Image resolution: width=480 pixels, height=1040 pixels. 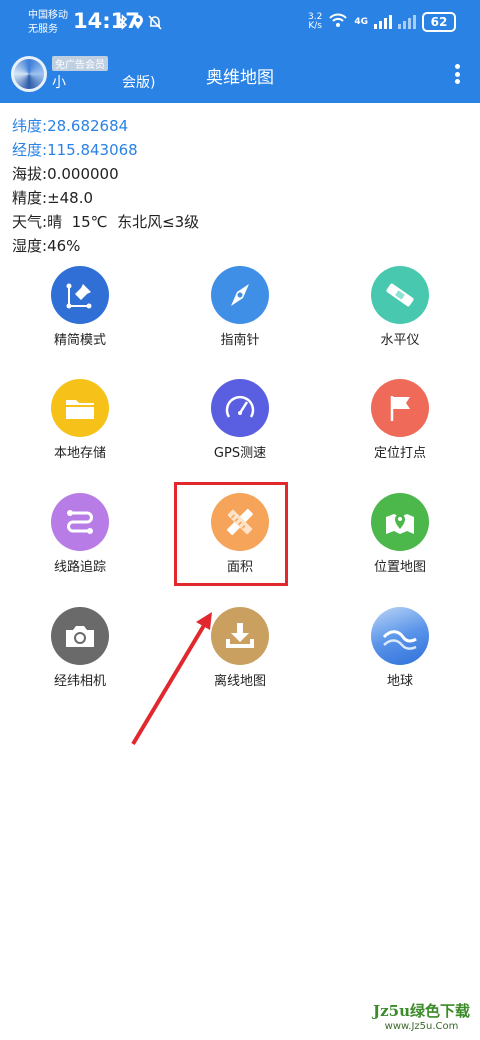 I want to click on tool-offline-map: 离线地图, so click(x=240, y=648).